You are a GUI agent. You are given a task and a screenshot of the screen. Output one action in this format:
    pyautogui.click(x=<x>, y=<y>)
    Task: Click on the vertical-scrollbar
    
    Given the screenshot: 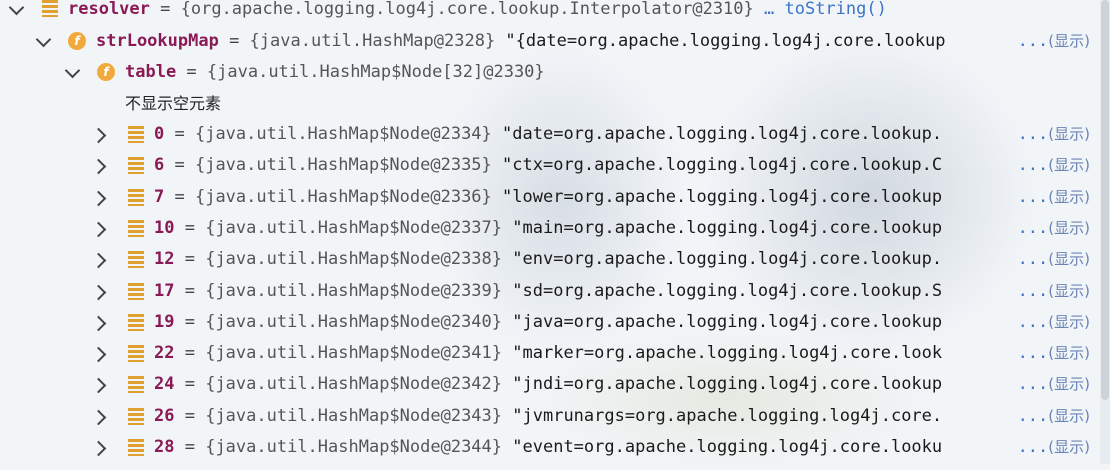 What is the action you would take?
    pyautogui.click(x=1105, y=232)
    